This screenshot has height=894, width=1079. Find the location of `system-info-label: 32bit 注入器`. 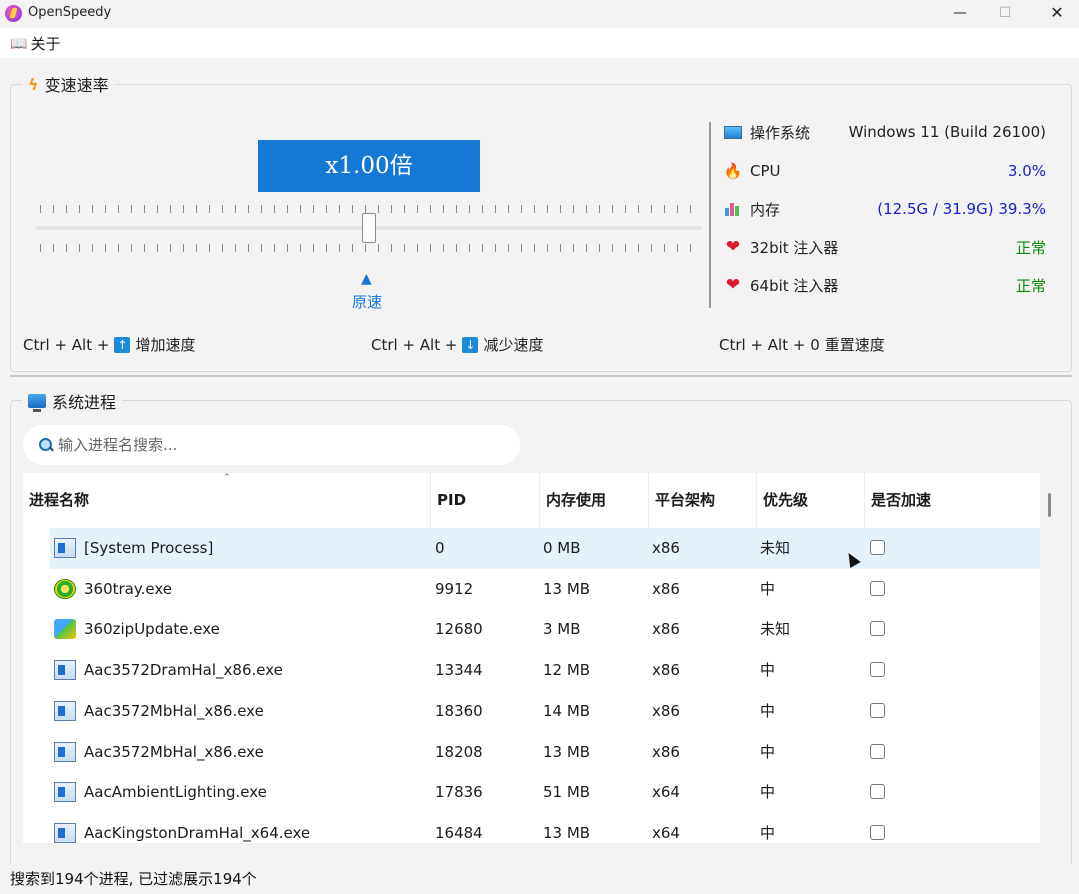

system-info-label: 32bit 注入器 is located at coordinates (794, 247).